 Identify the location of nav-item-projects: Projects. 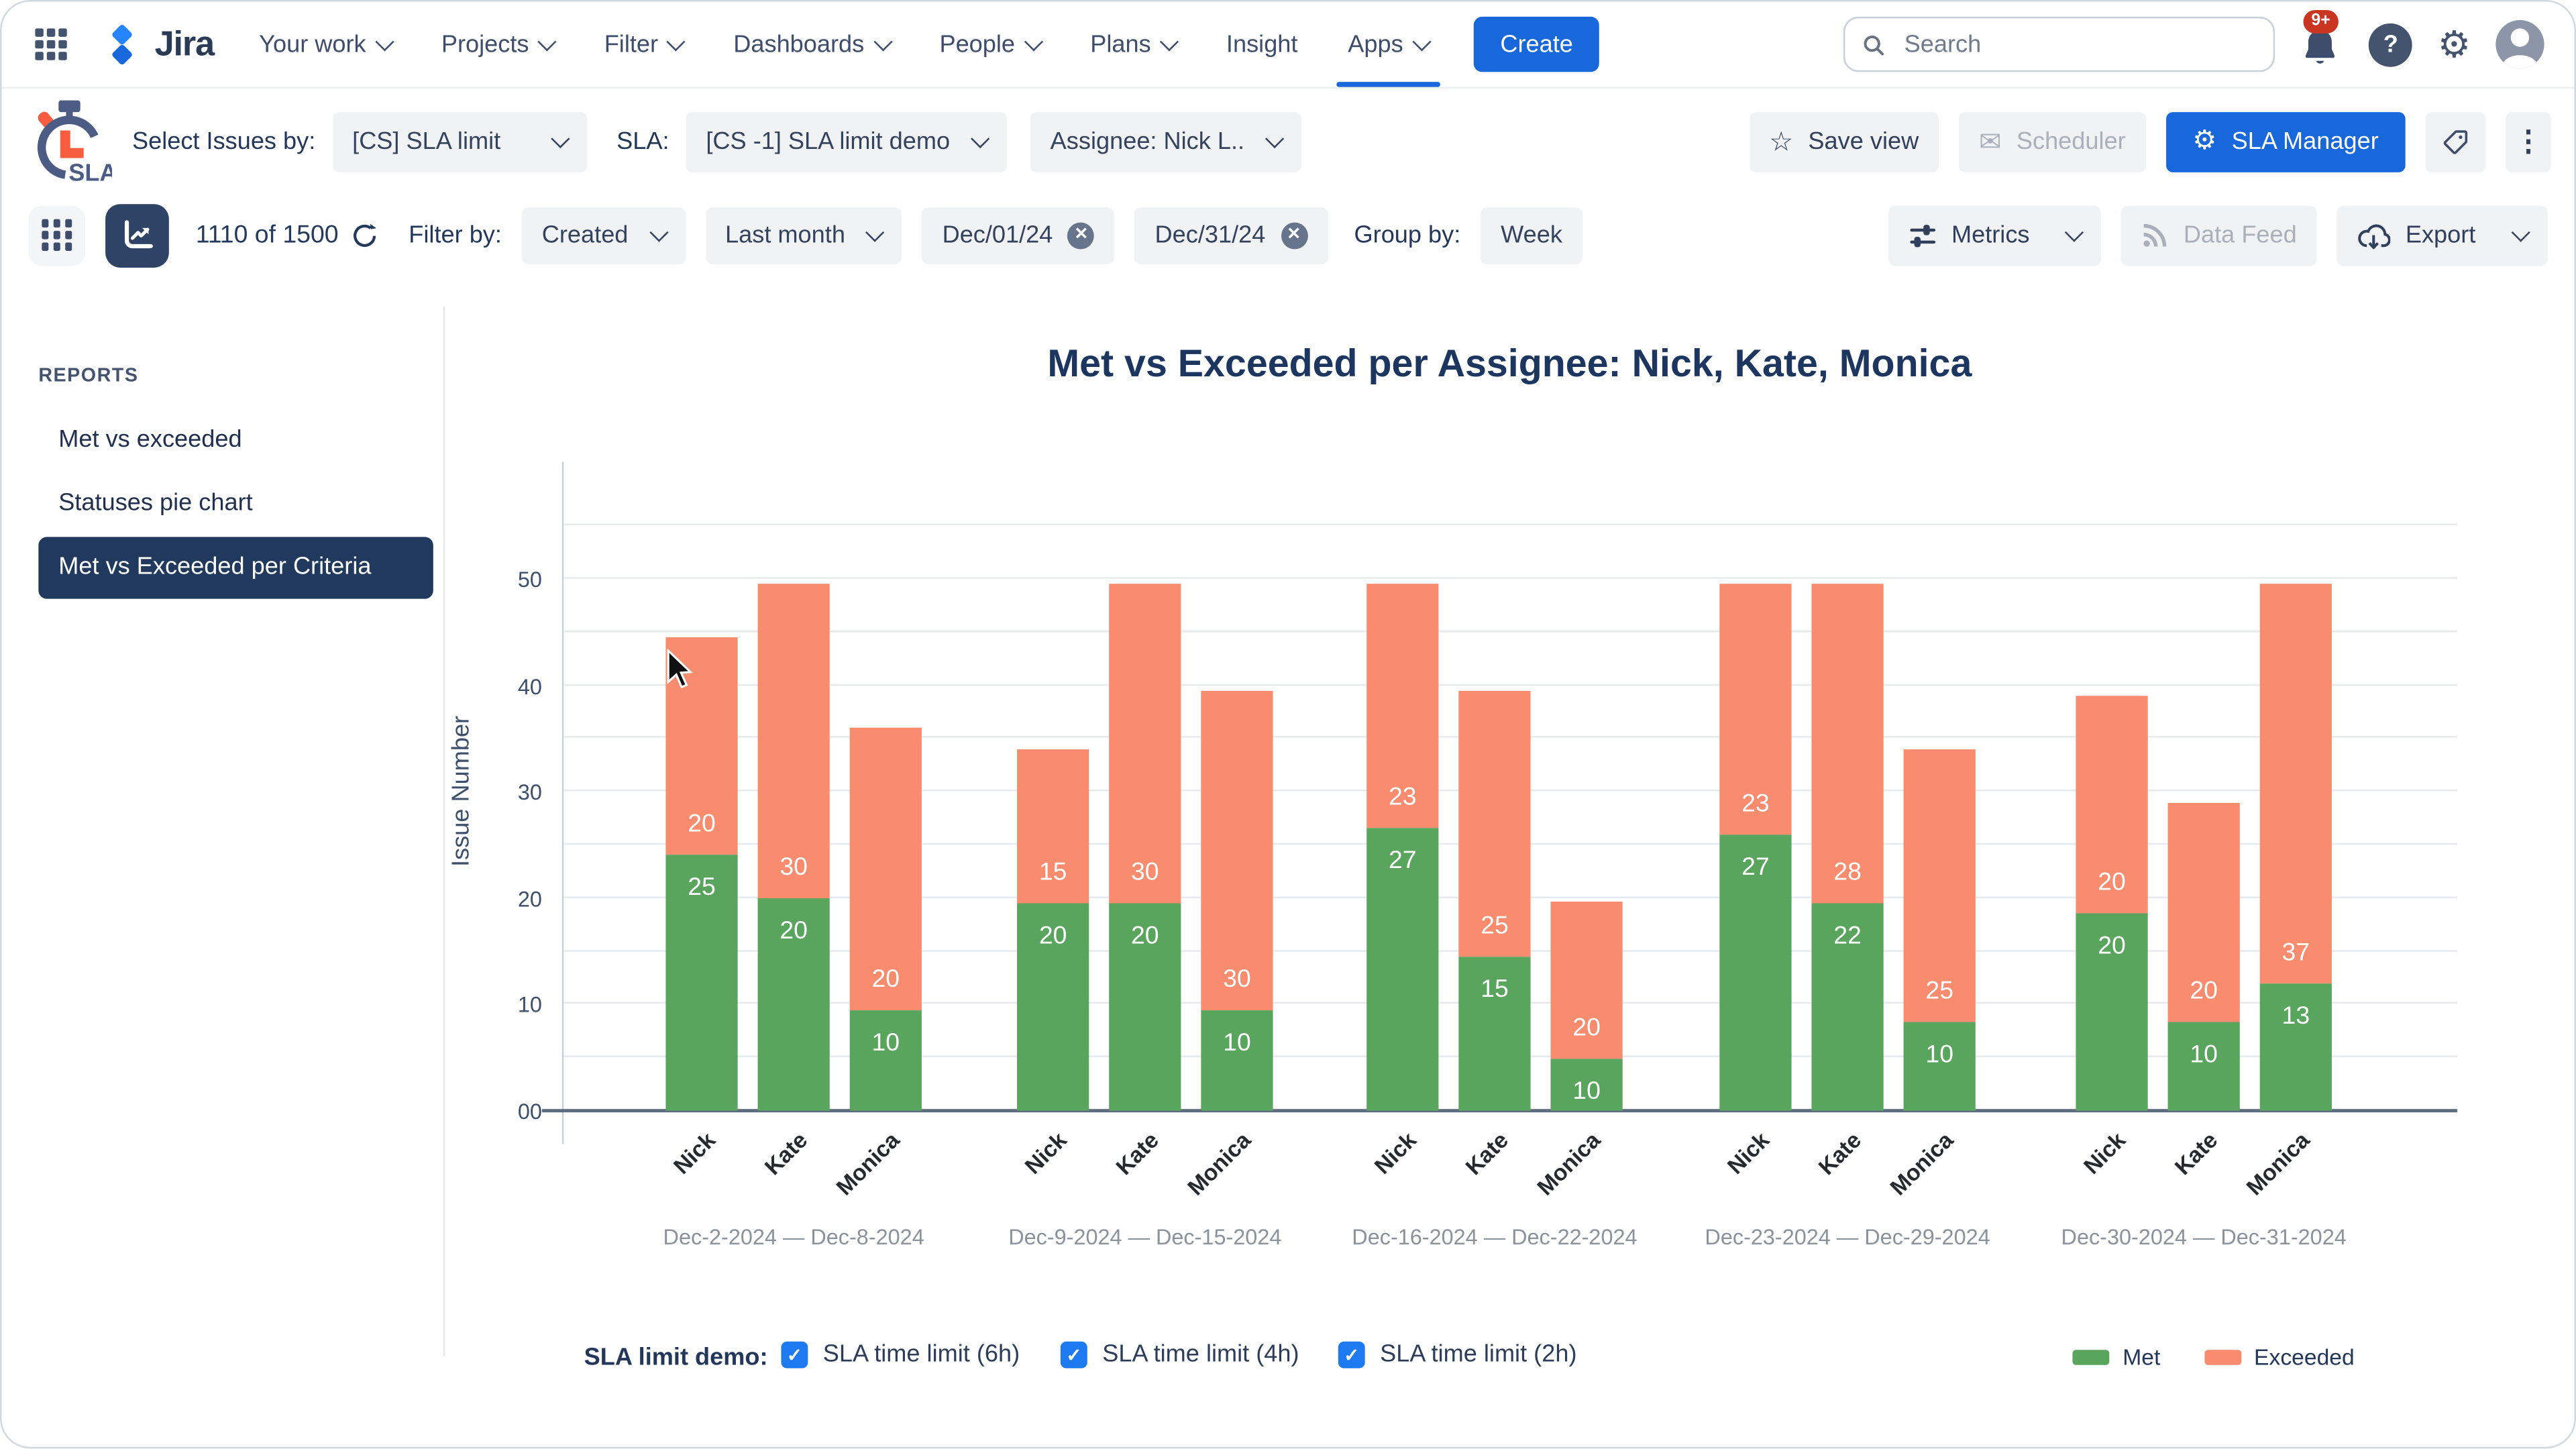
(498, 44).